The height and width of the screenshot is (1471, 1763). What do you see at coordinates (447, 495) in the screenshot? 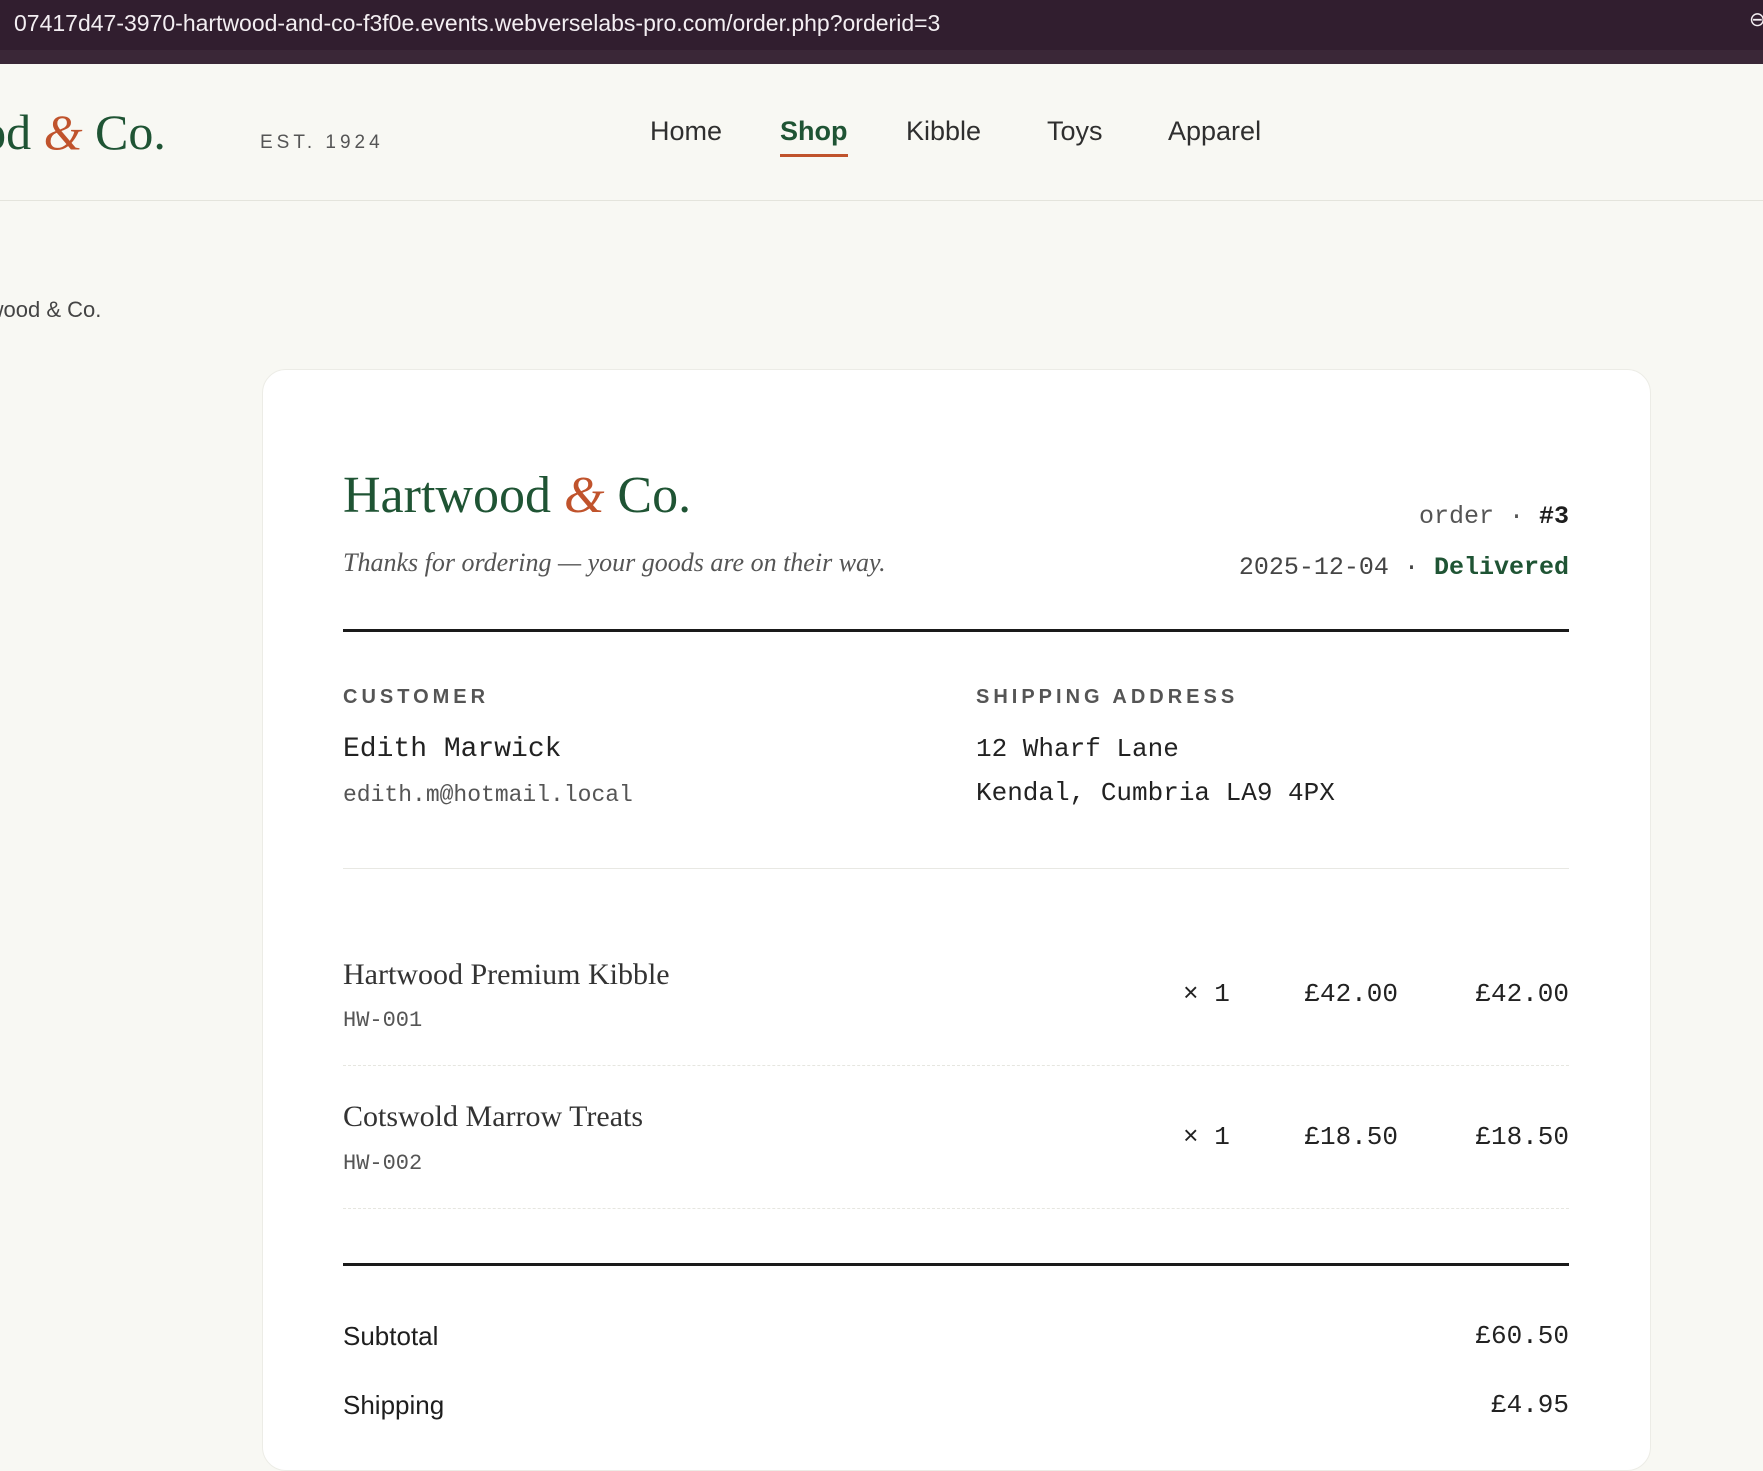
I see `receipt-brand-name: Hartwood` at bounding box center [447, 495].